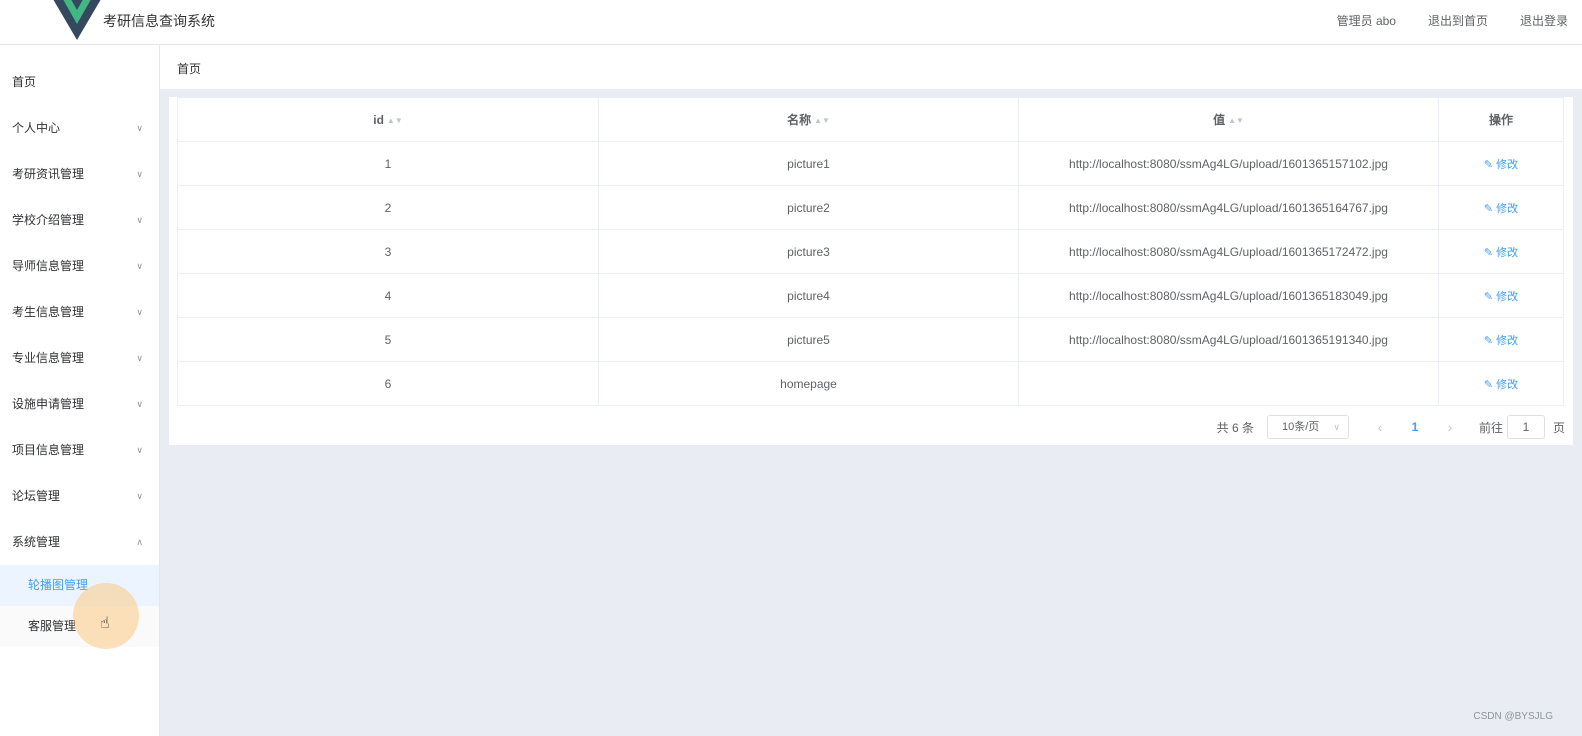 The width and height of the screenshot is (1582, 736). What do you see at coordinates (1525, 427) in the screenshot?
I see `goto-page-input: 1` at bounding box center [1525, 427].